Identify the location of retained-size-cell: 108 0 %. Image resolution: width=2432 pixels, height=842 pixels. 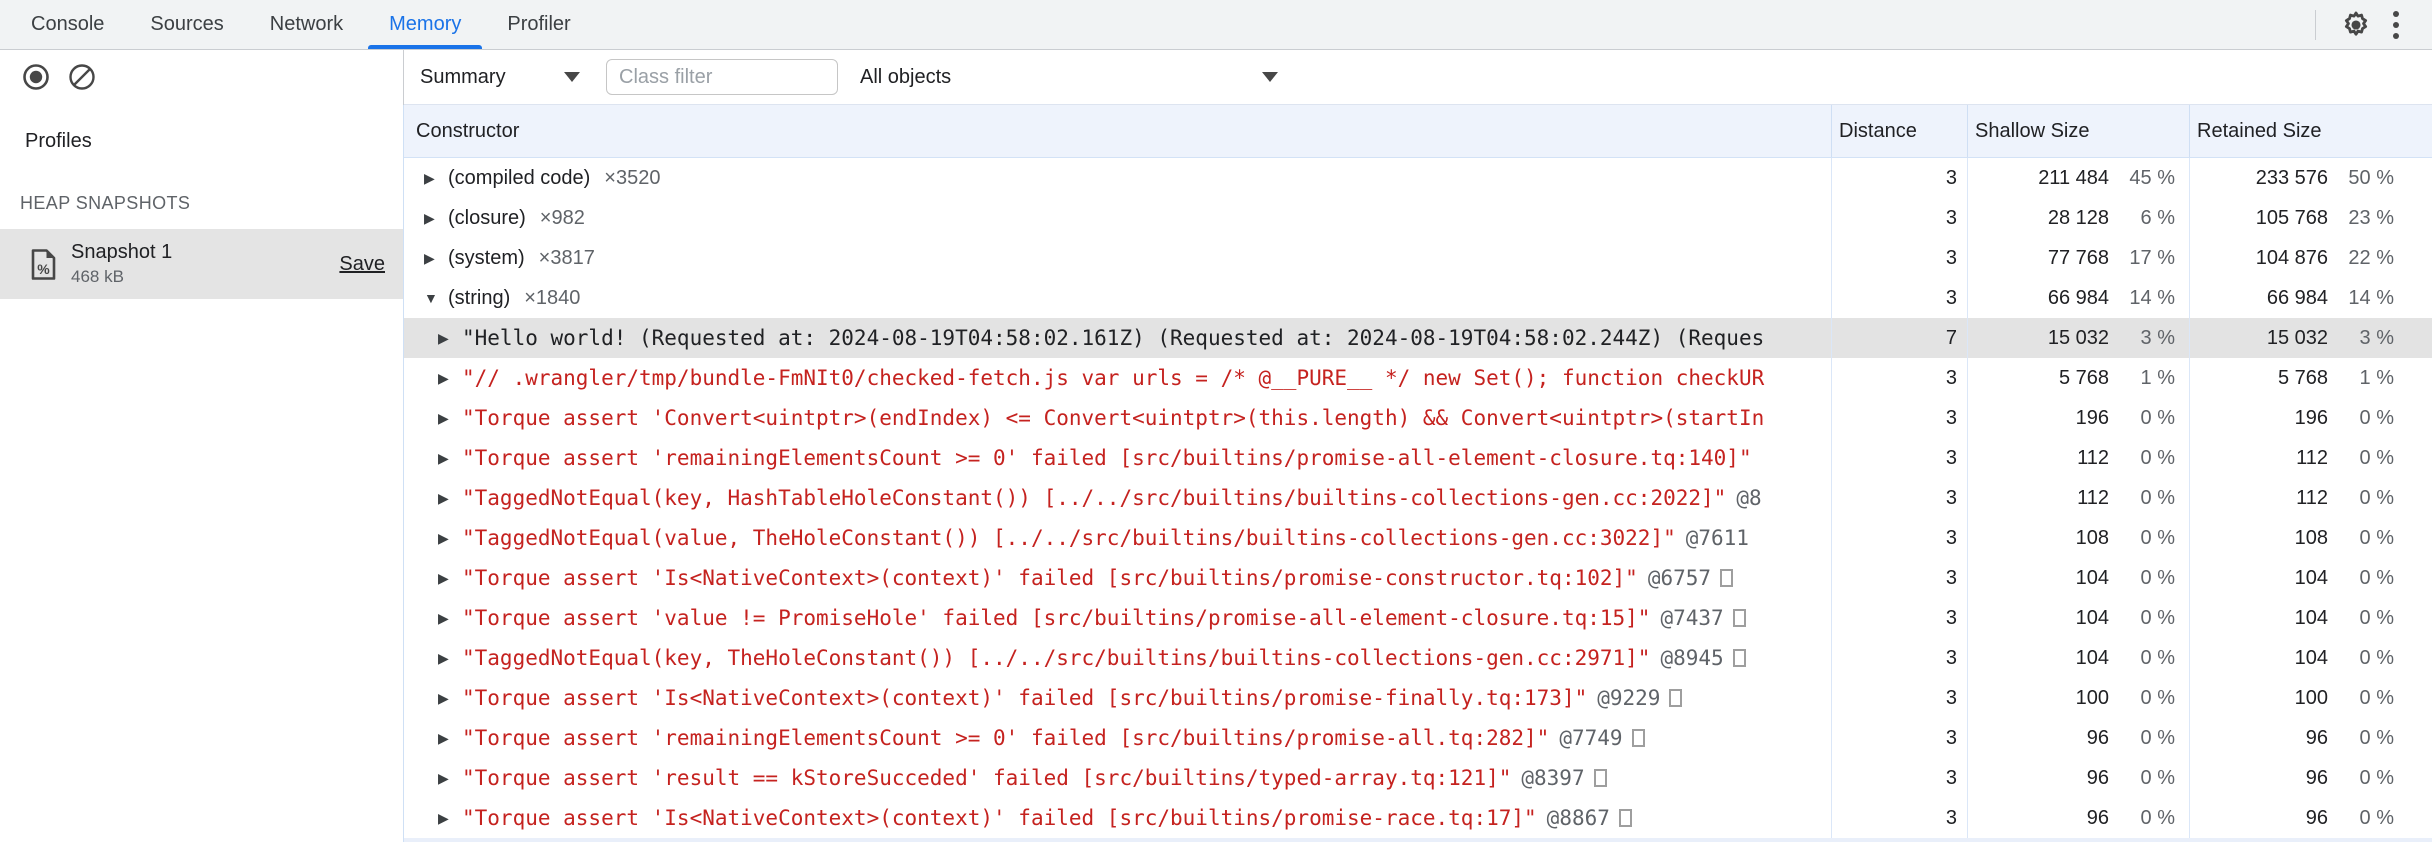
(2310, 538).